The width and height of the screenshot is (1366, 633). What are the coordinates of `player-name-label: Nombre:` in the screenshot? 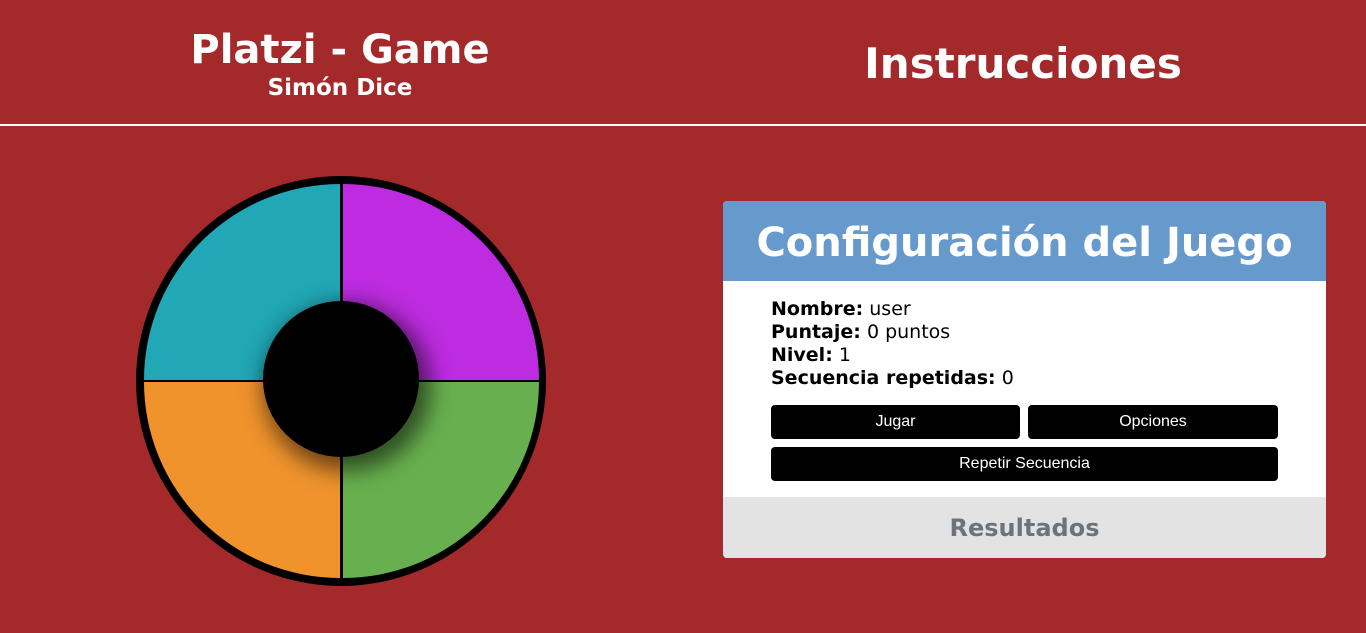 It's located at (817, 309).